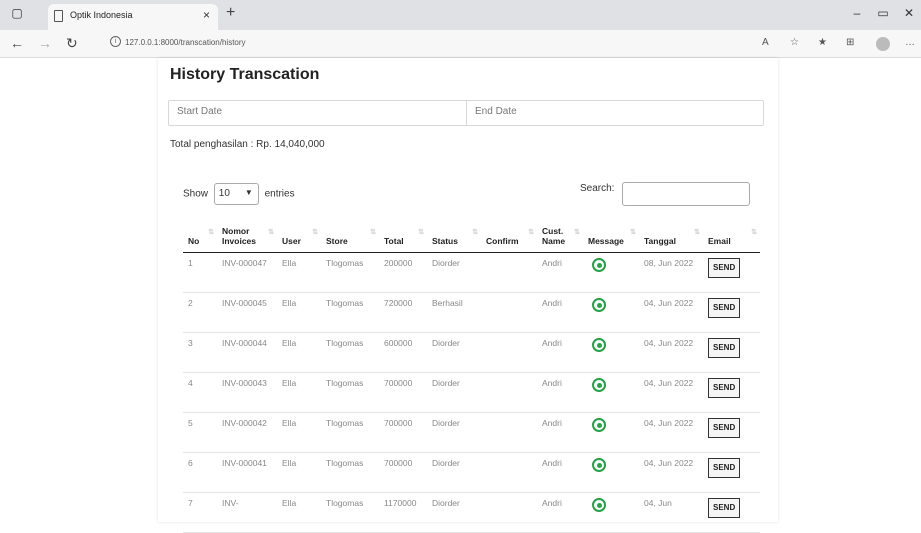 The width and height of the screenshot is (921, 533). I want to click on column-header-label: User, so click(291, 240).